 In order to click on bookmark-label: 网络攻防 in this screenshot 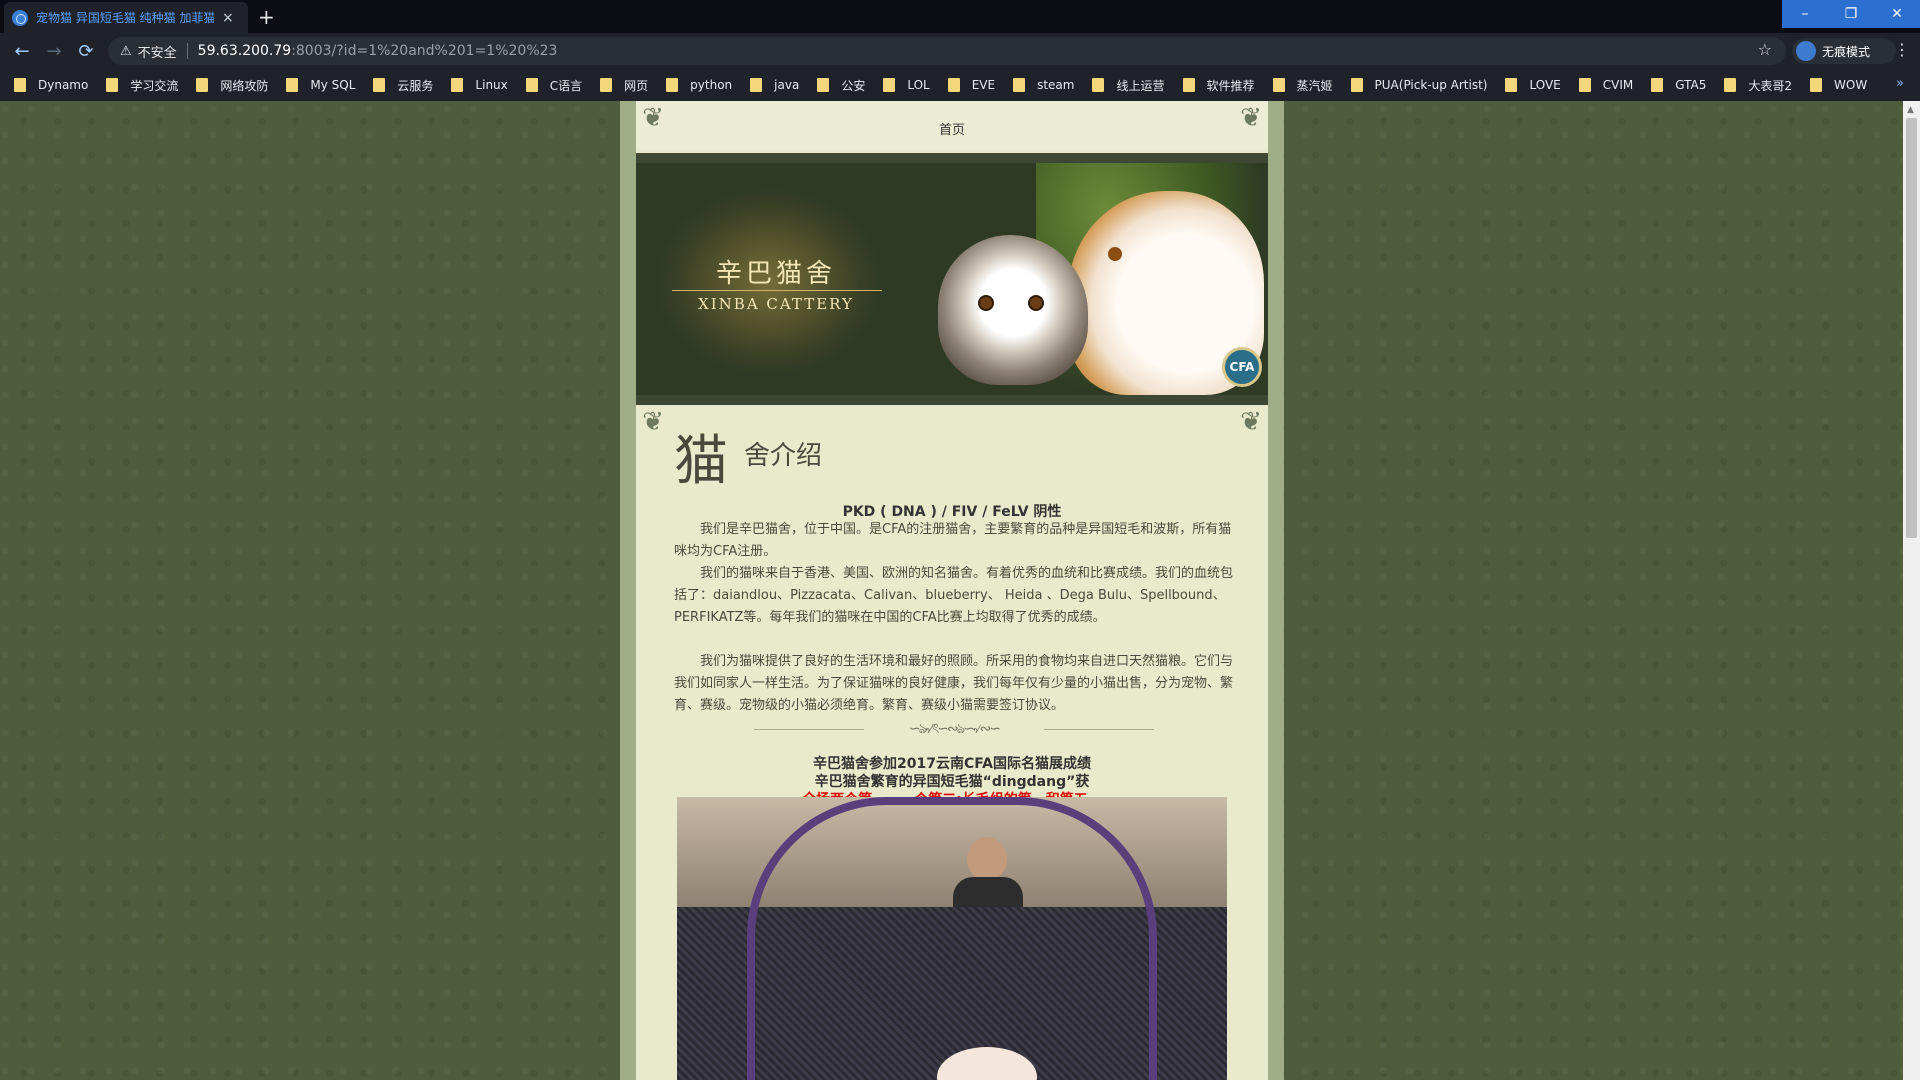, I will do `click(244, 85)`.